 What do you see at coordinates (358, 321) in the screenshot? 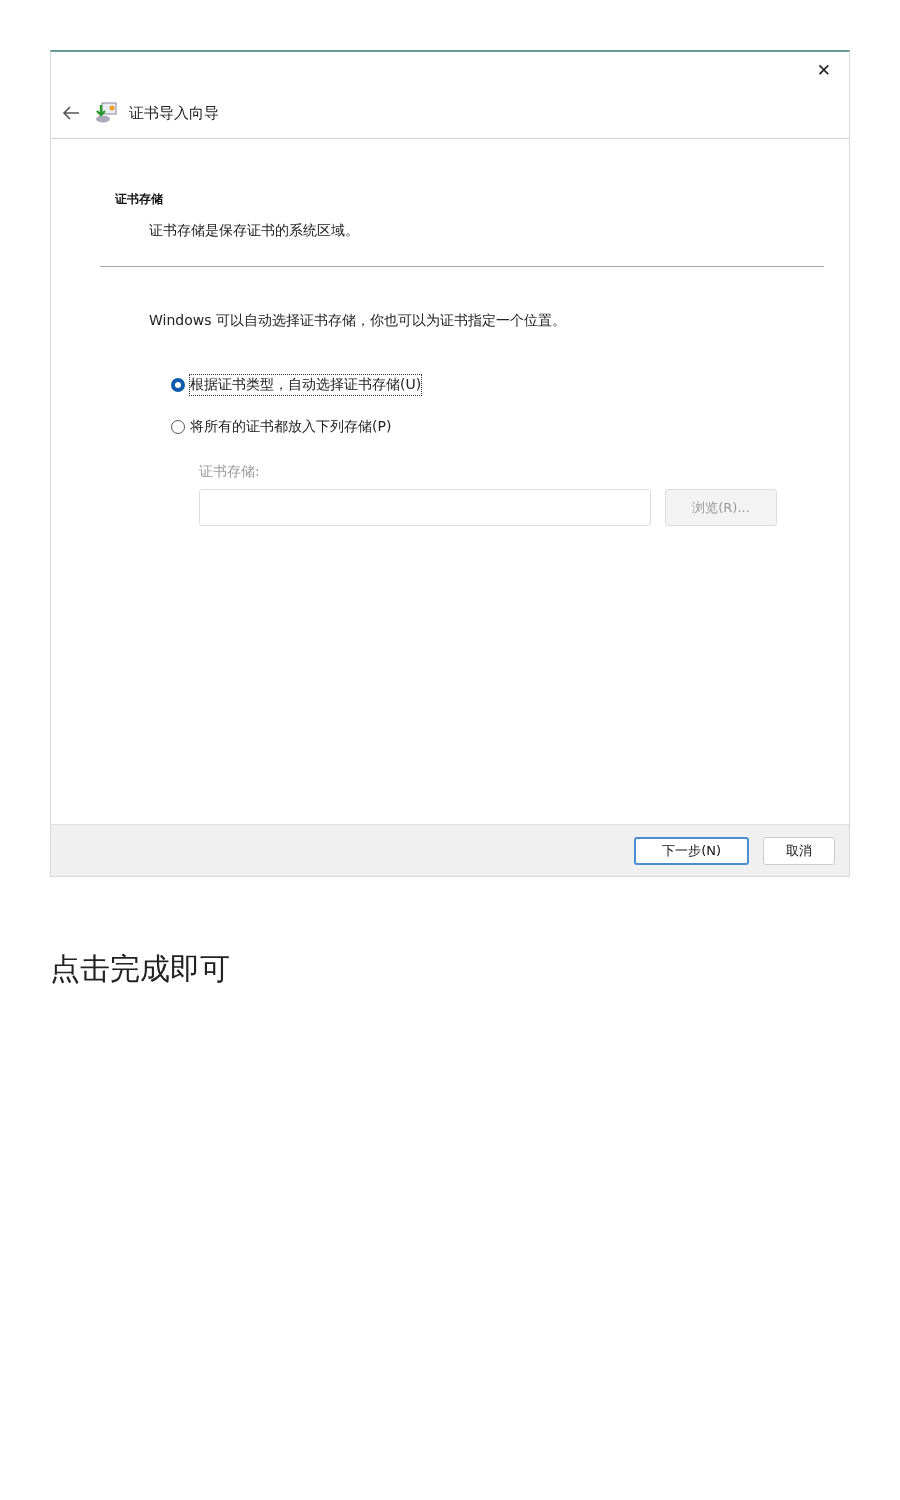
I see `intro-text: Windows 可以自动选择证书存储，你也可以为证书指定一个位置。` at bounding box center [358, 321].